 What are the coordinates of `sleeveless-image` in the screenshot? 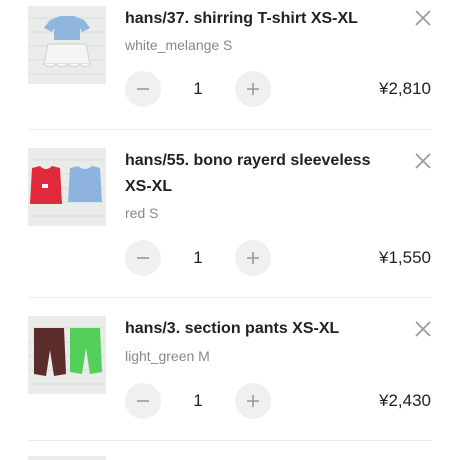 It's located at (67, 187).